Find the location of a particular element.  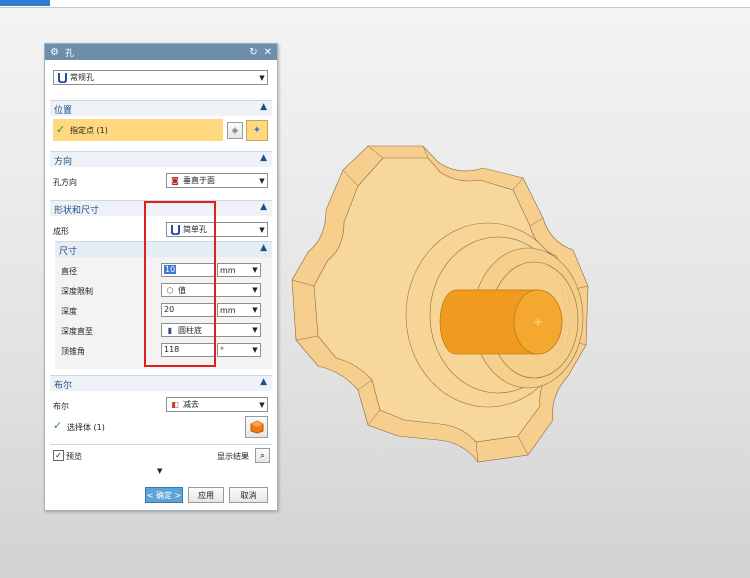

preview-checkbox: ✓ is located at coordinates (58, 455).